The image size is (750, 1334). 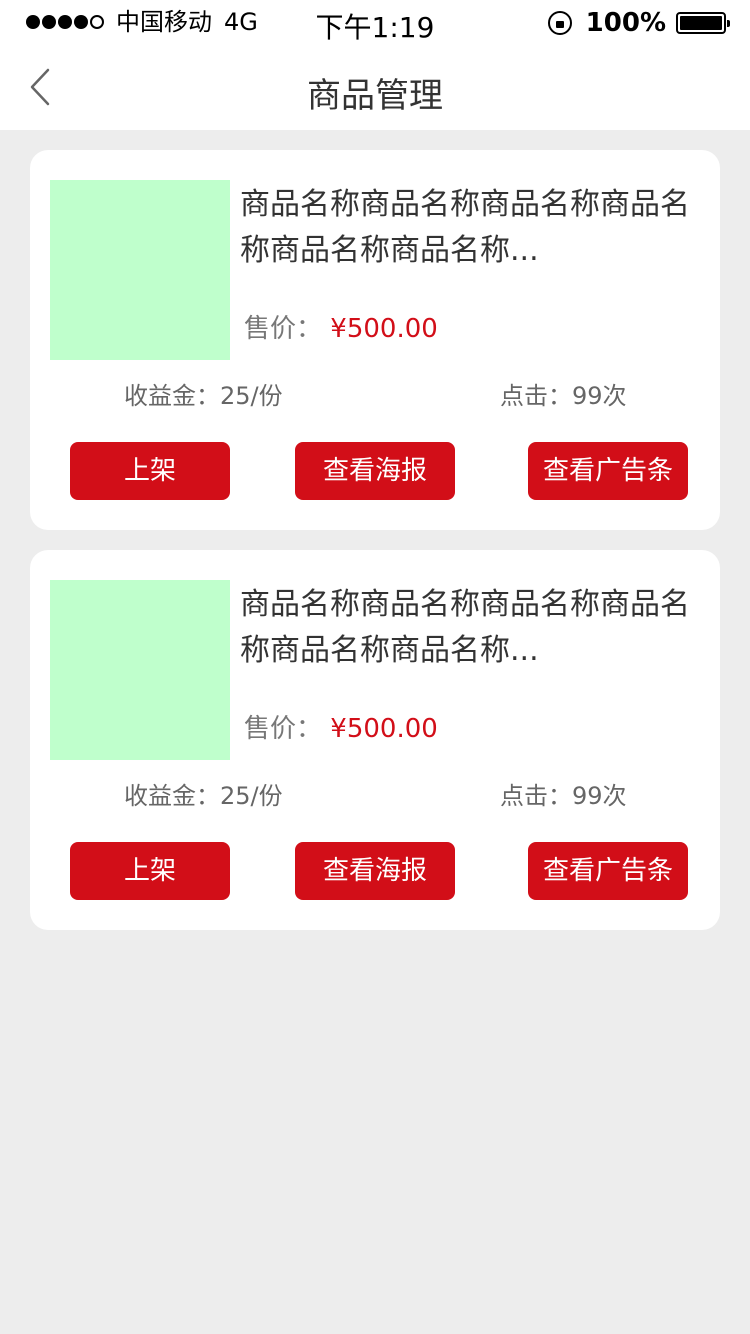 I want to click on battery-icon, so click(x=703, y=23).